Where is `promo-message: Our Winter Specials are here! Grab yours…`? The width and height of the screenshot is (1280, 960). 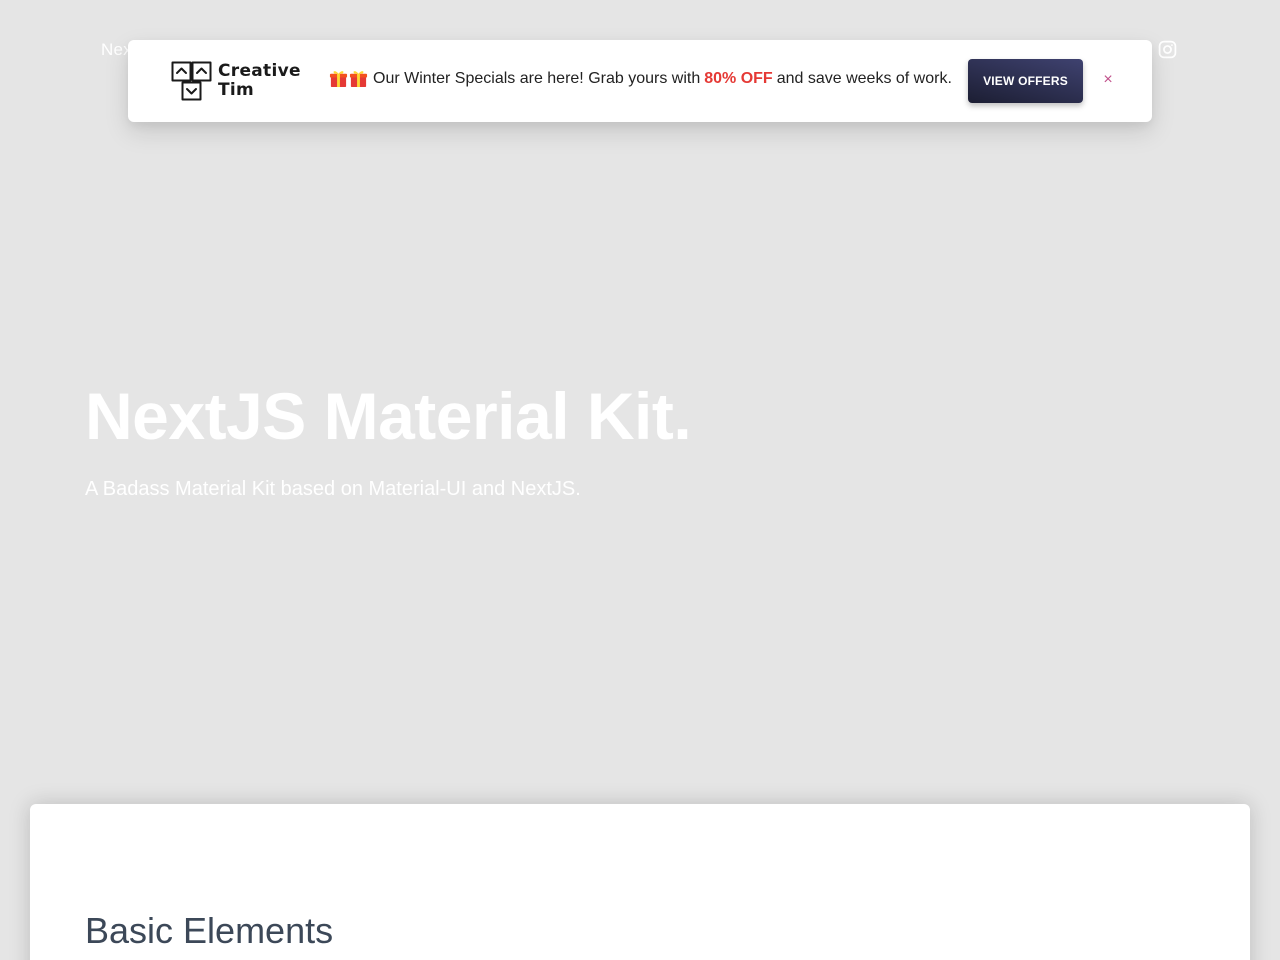 promo-message: Our Winter Specials are here! Grab yours… is located at coordinates (640, 78).